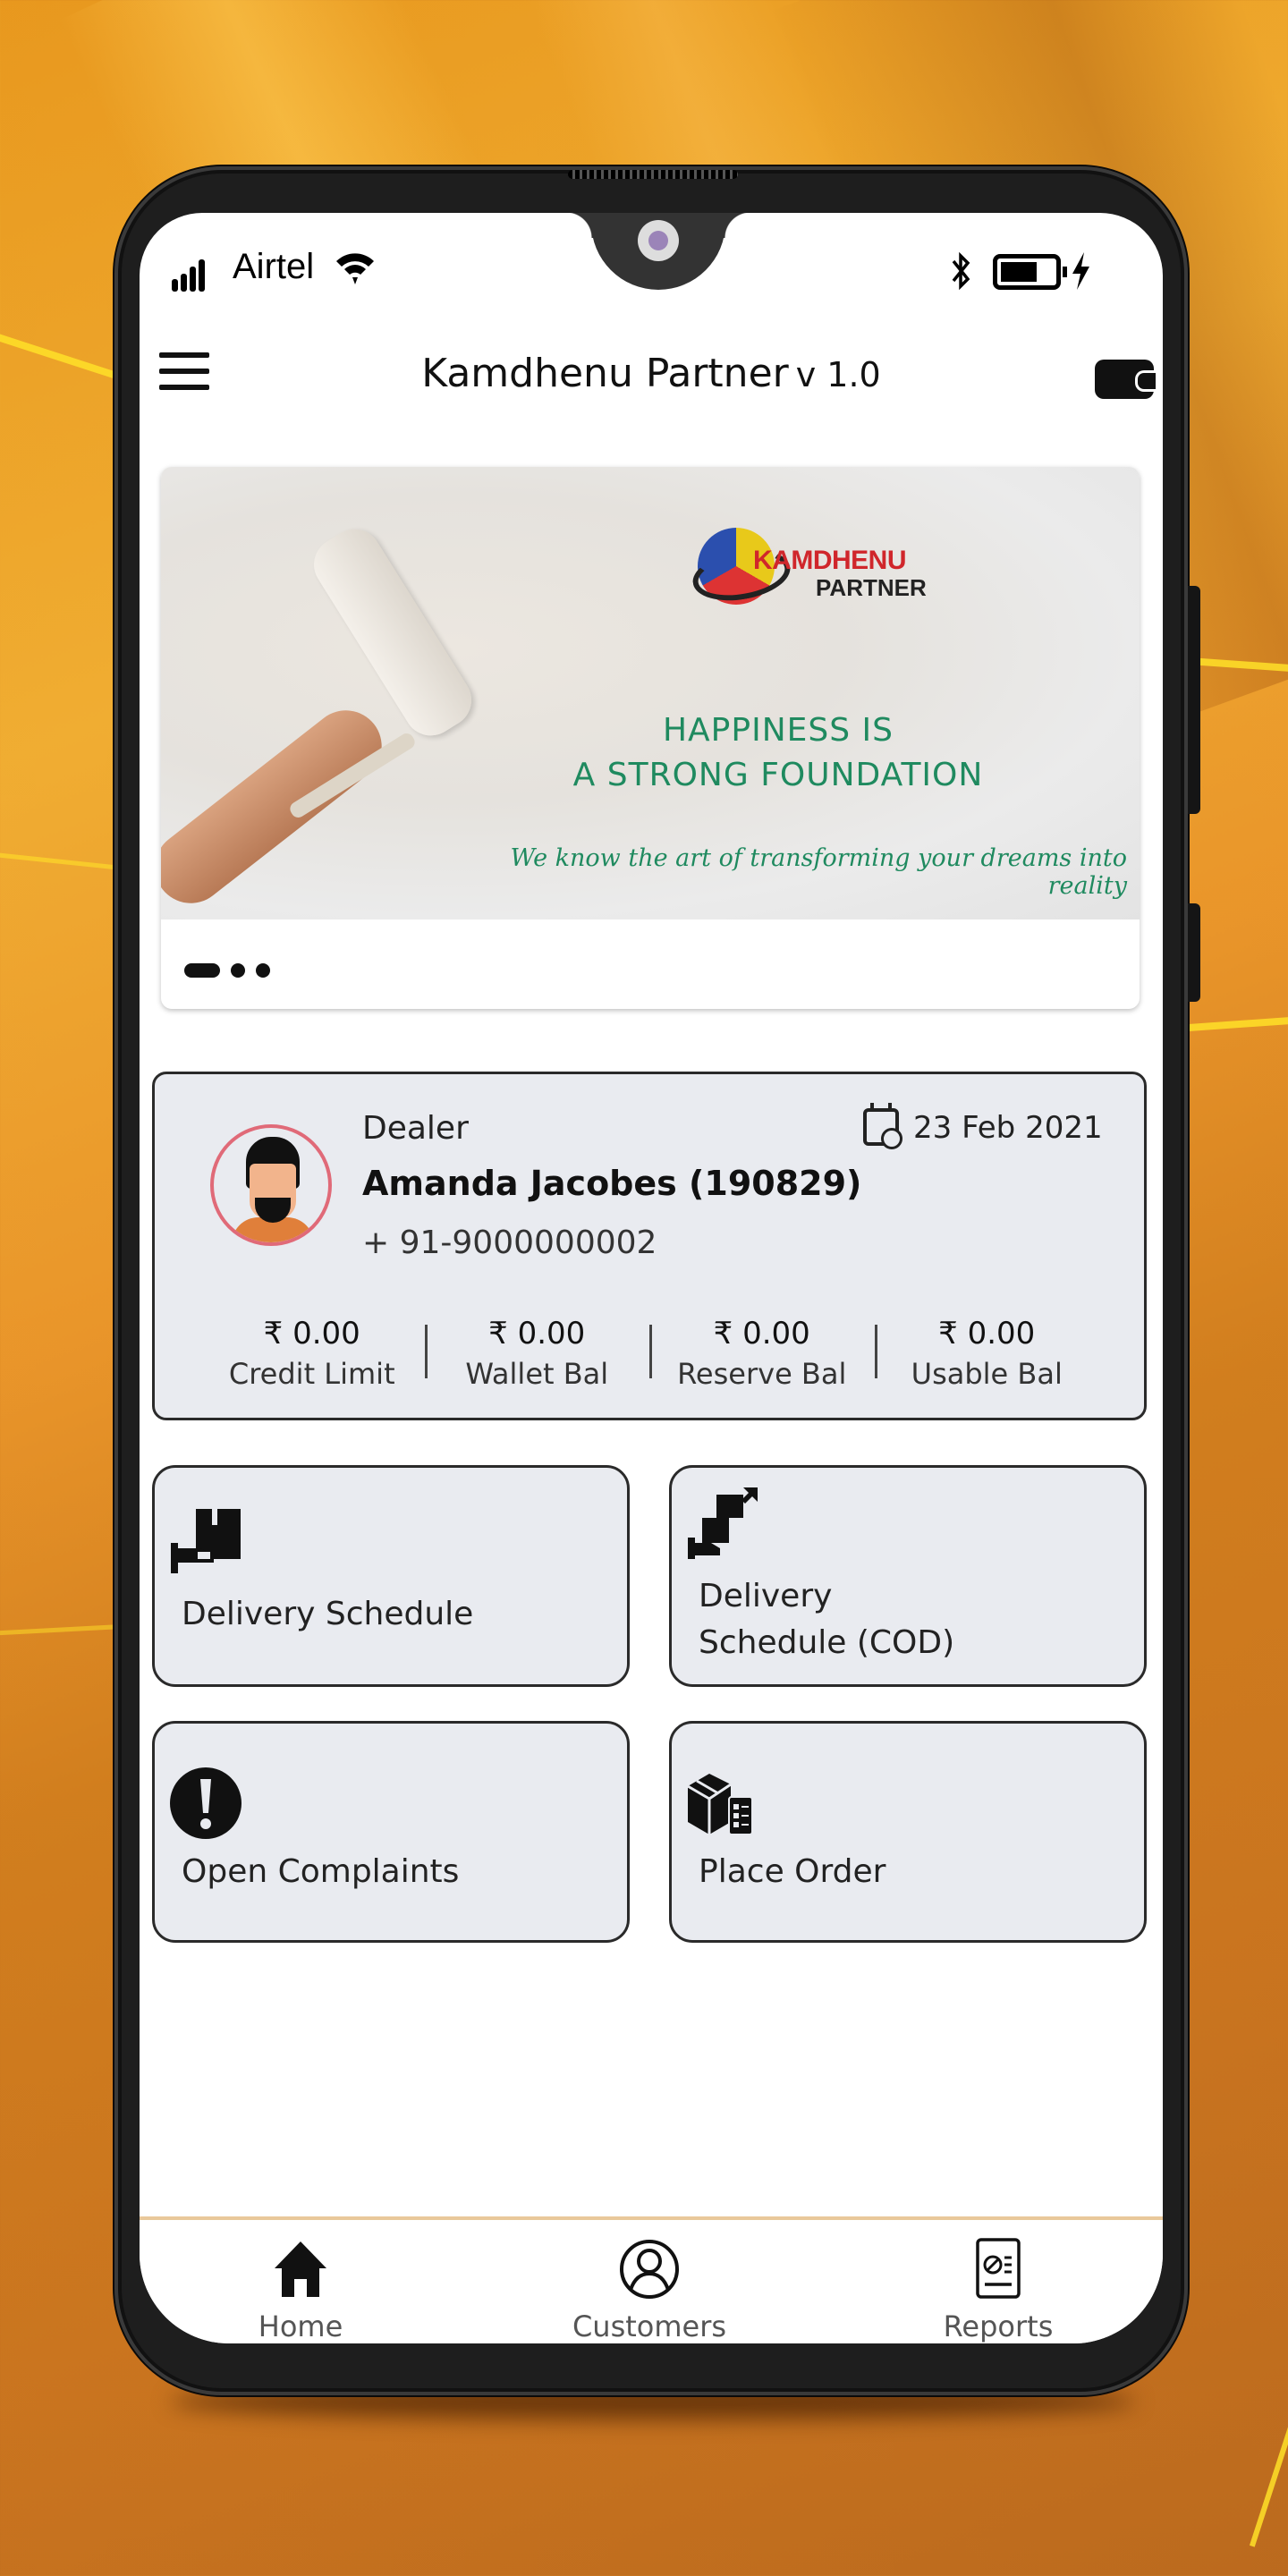  What do you see at coordinates (278, 807) in the screenshot?
I see `hand-illustration` at bounding box center [278, 807].